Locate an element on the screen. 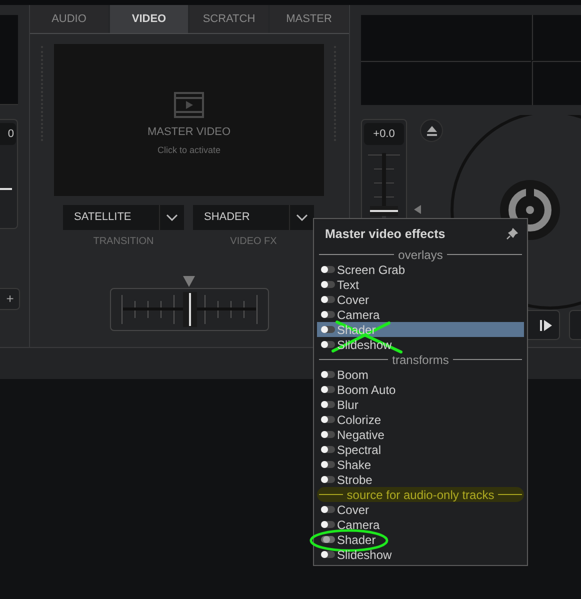 This screenshot has width=581, height=599. pitch-reading: 0 is located at coordinates (8, 134).